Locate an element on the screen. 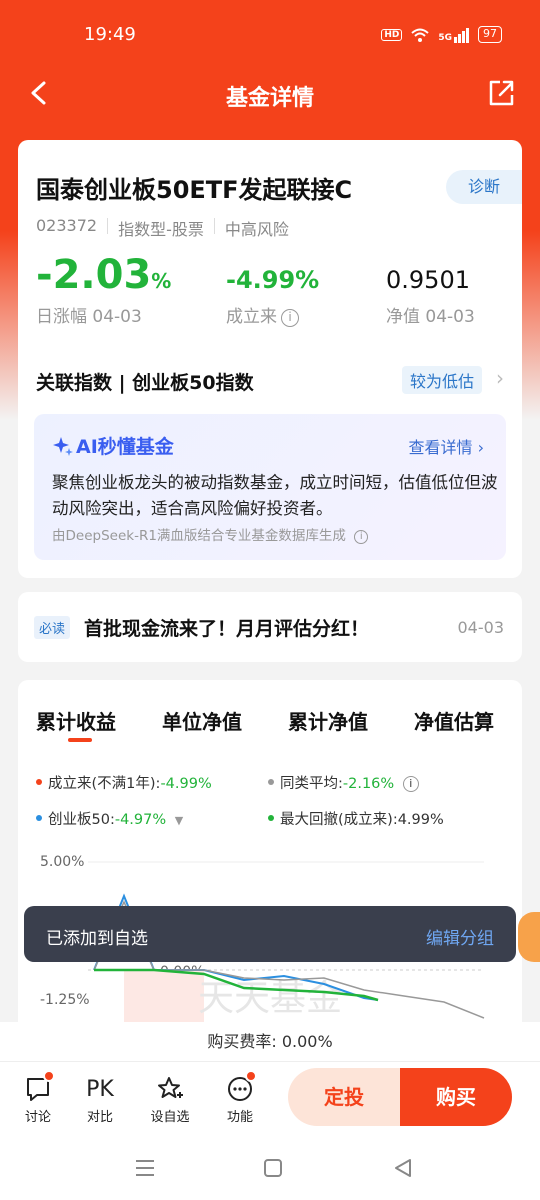 The width and height of the screenshot is (540, 1200). daily-change-label: 日涨幅 04-03 is located at coordinates (89, 317).